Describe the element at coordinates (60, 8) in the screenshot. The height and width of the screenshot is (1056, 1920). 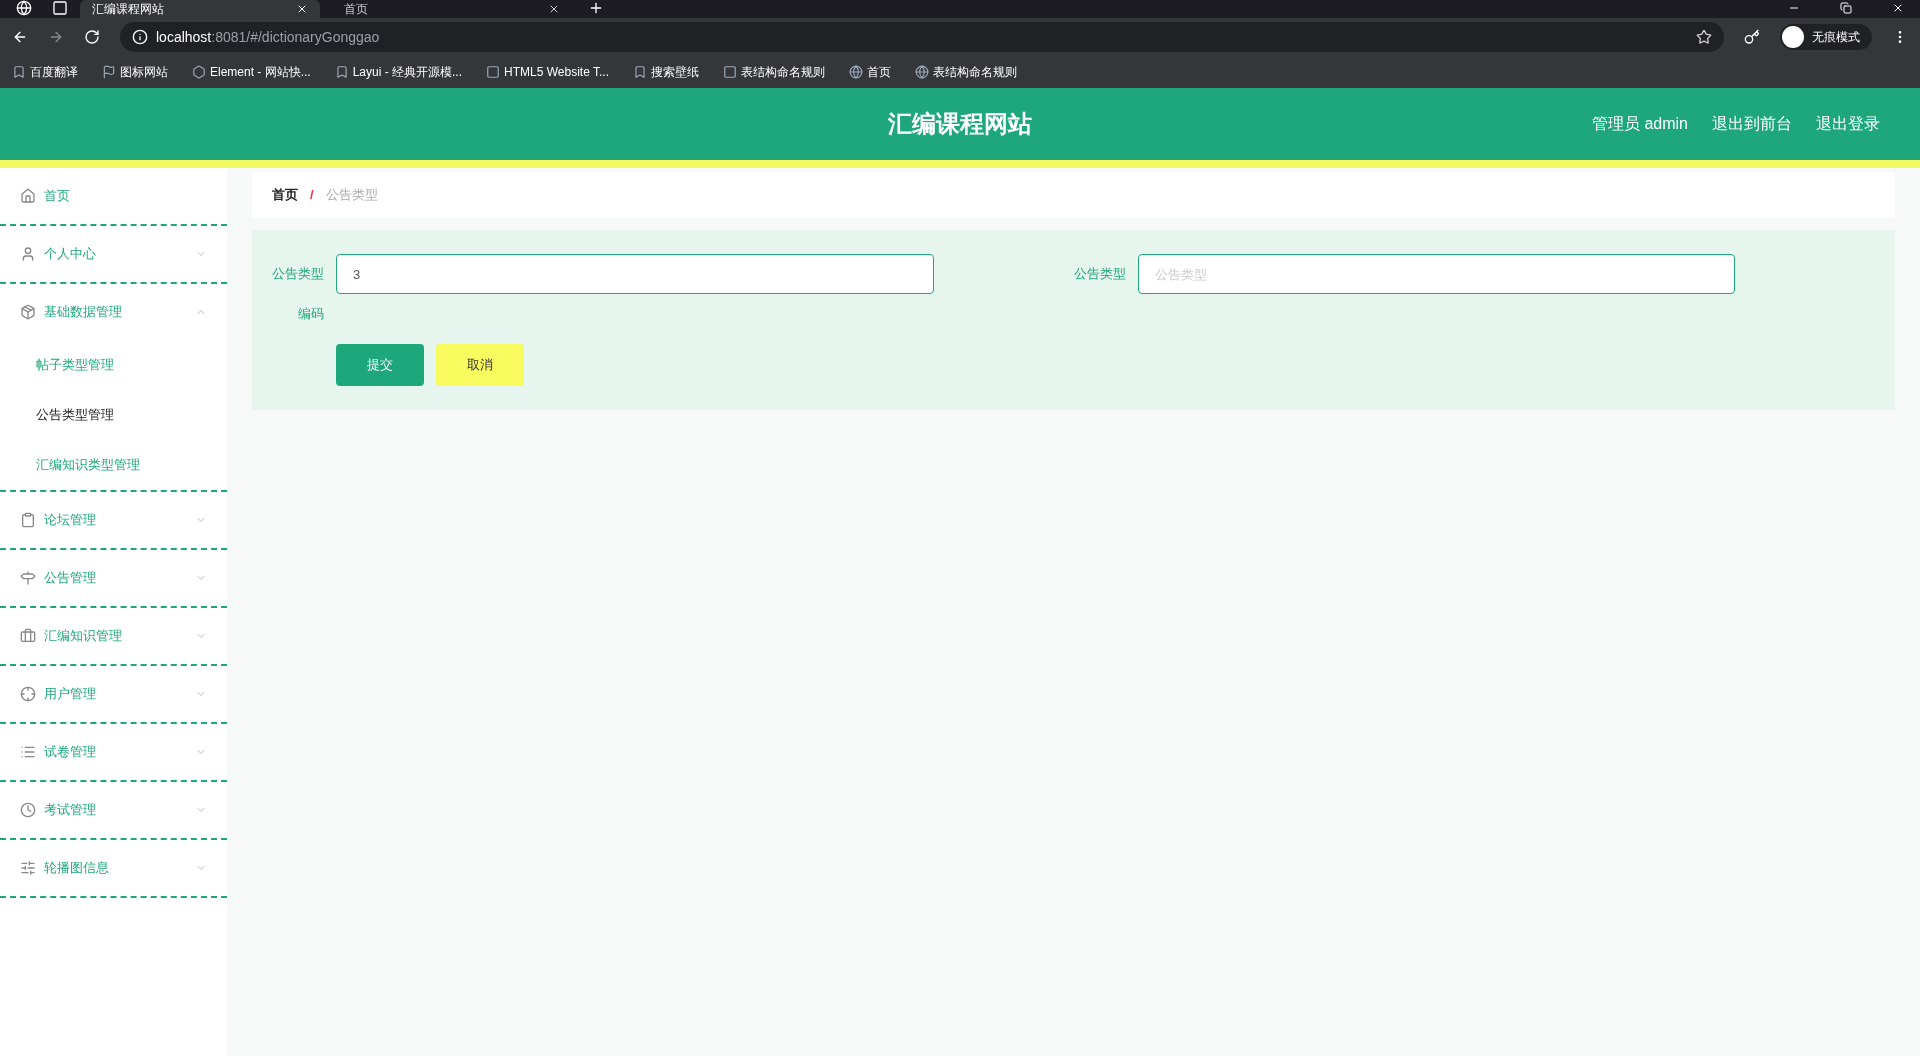
I see `window-icon` at that location.